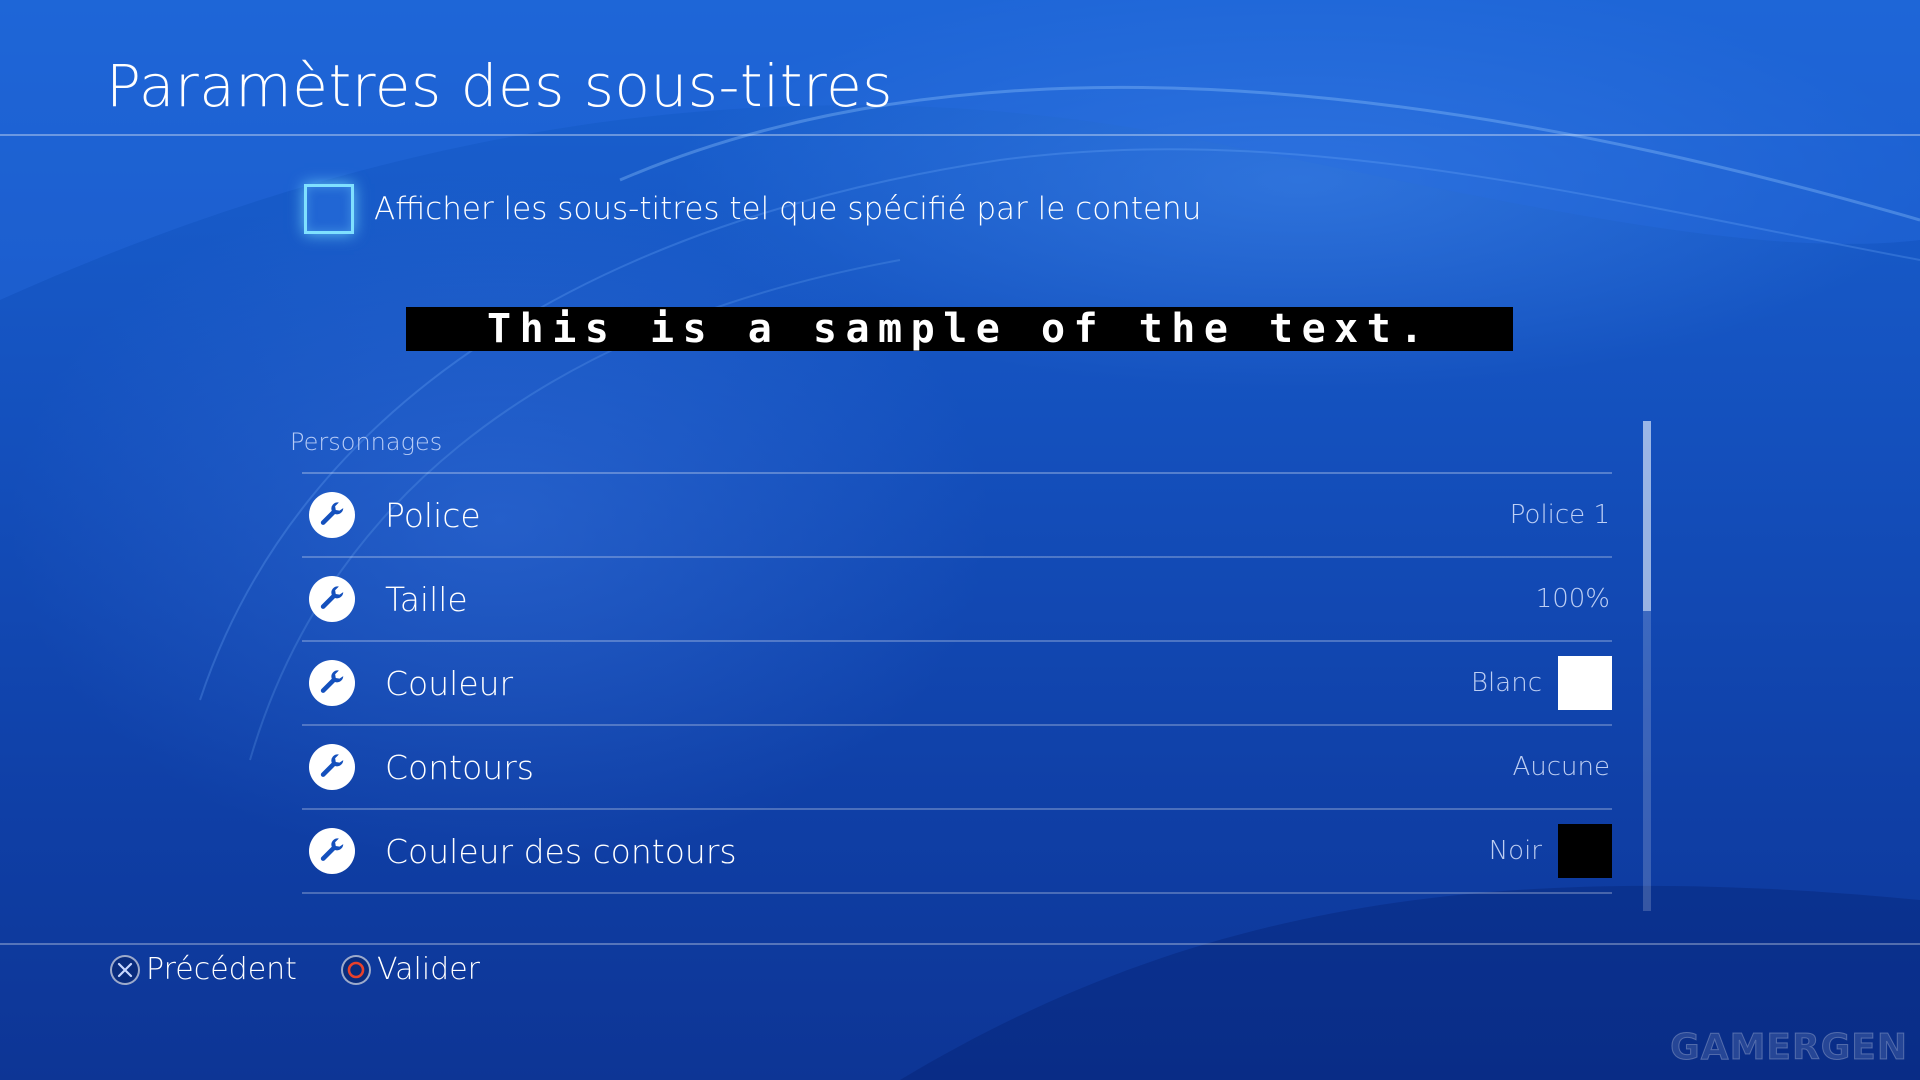  Describe the element at coordinates (959, 329) in the screenshot. I see `subtitle-preview: This is a sample of the text.` at that location.